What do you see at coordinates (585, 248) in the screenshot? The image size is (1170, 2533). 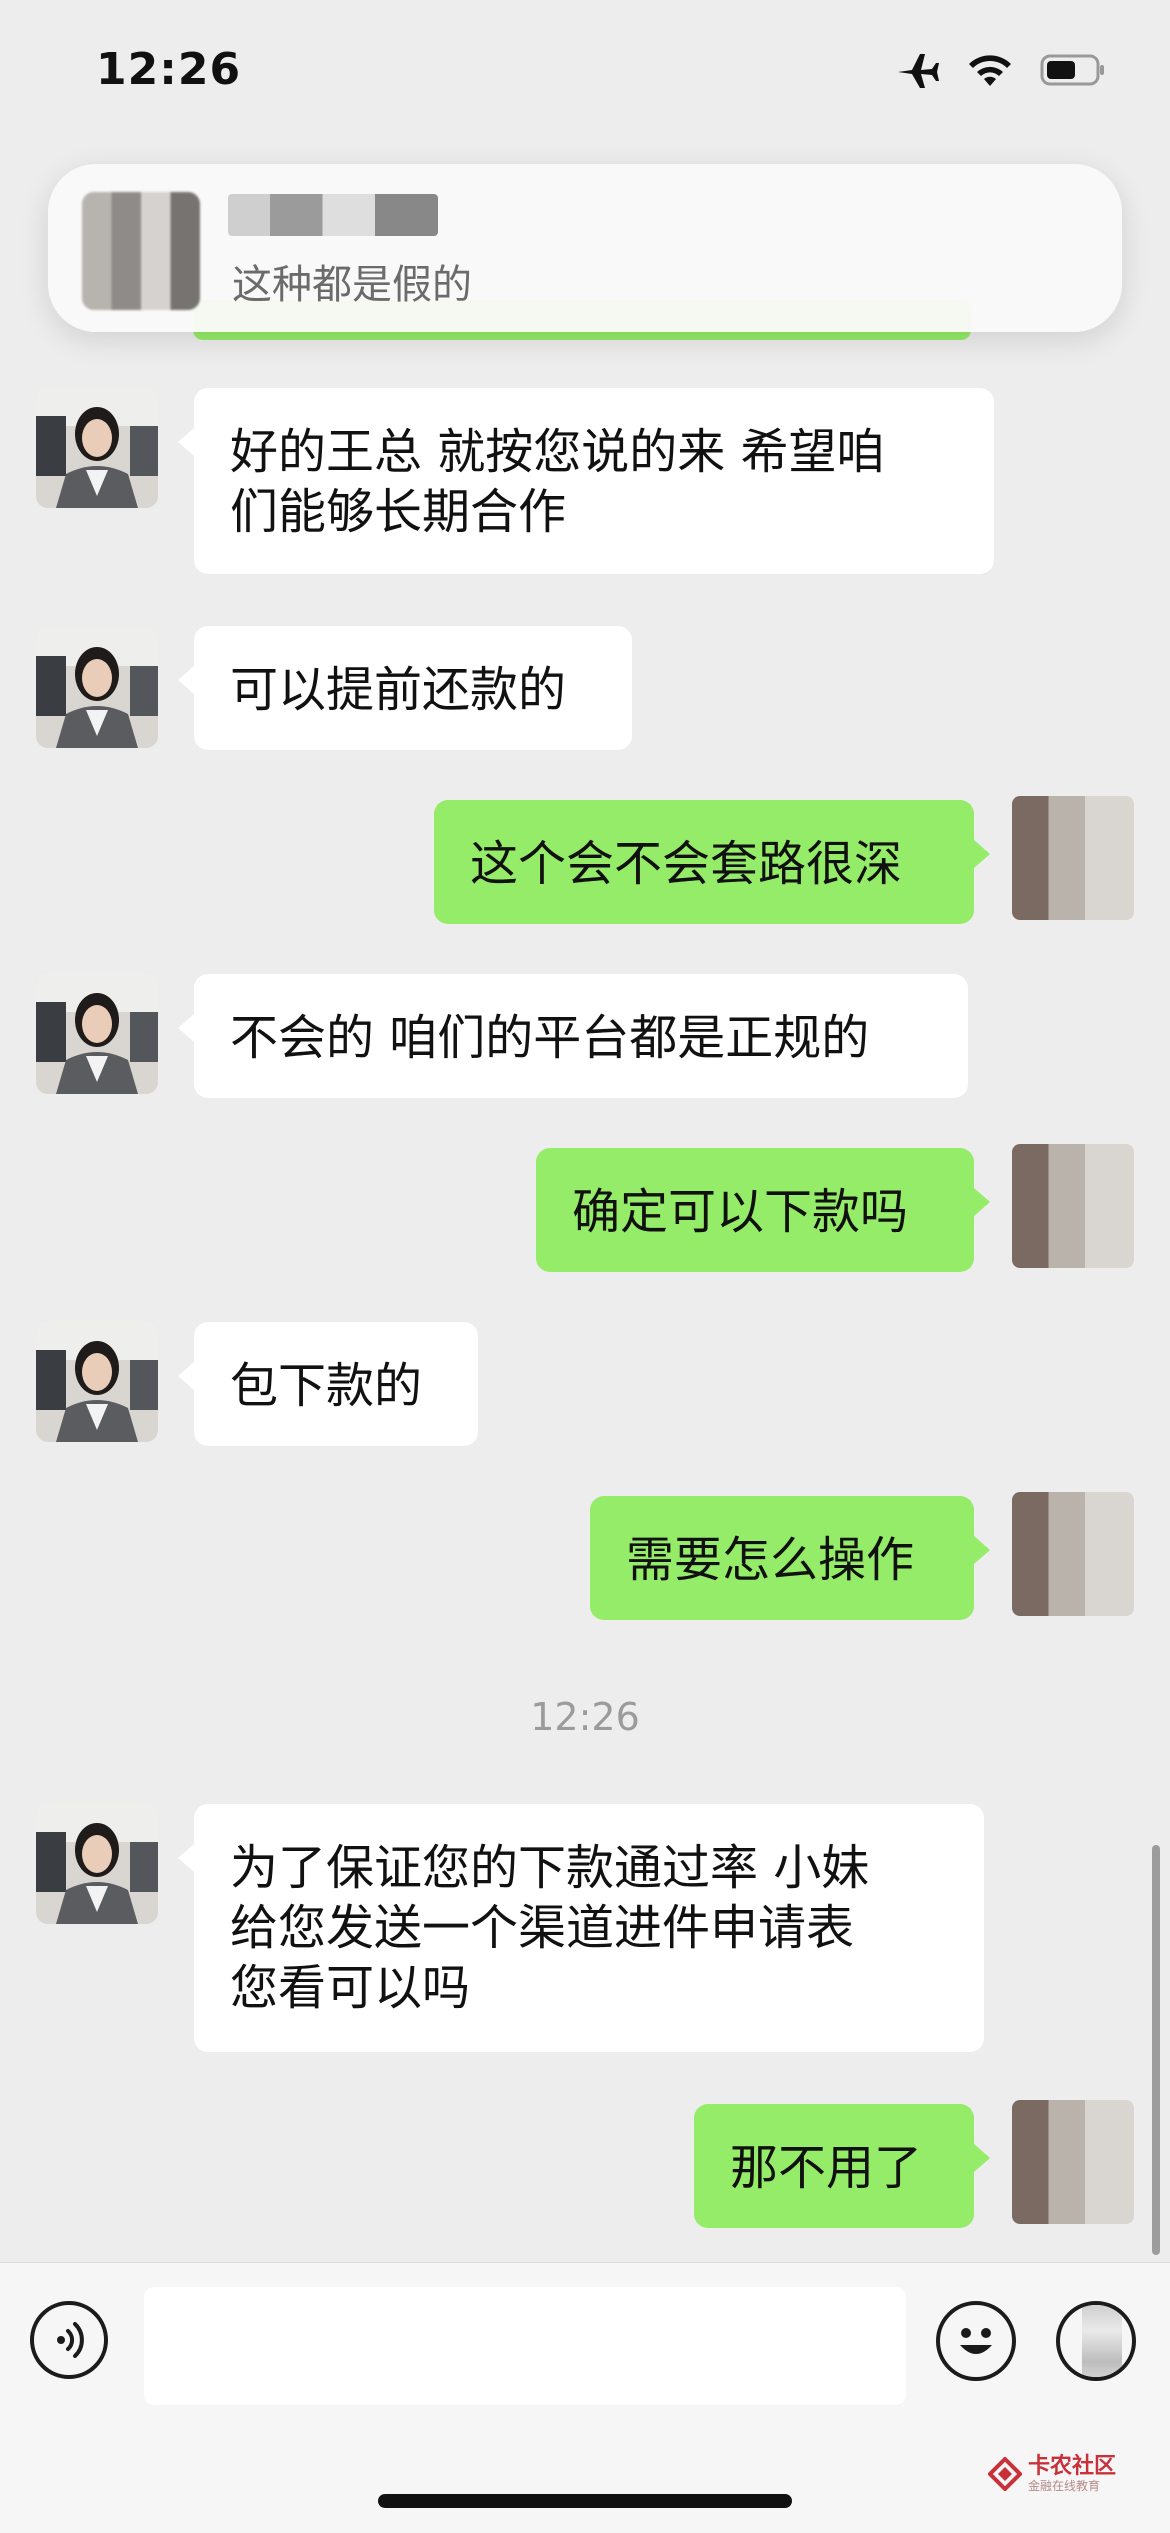 I see `notification-banner: 这种都是假的` at bounding box center [585, 248].